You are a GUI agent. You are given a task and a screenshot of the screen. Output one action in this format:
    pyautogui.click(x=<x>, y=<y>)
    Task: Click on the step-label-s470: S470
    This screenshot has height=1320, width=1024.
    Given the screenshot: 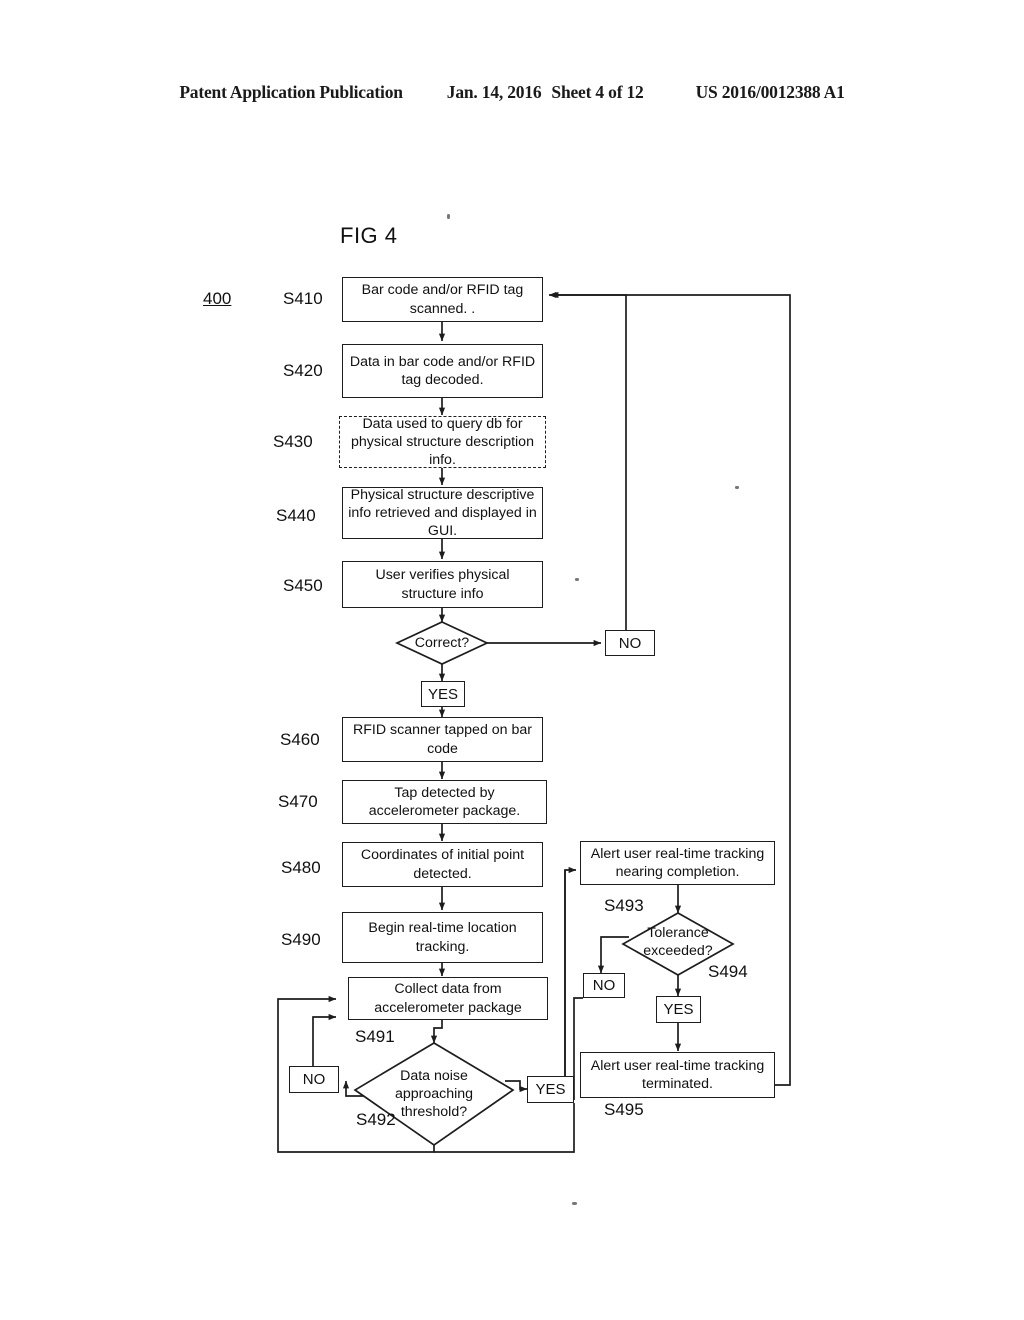 What is the action you would take?
    pyautogui.click(x=298, y=801)
    